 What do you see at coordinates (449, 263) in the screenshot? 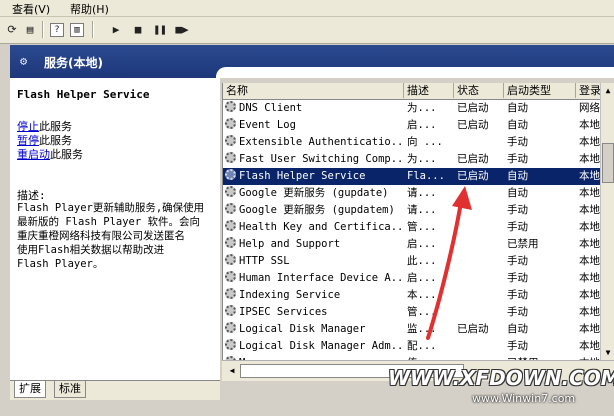
I see `annotation-arrow-icon` at bounding box center [449, 263].